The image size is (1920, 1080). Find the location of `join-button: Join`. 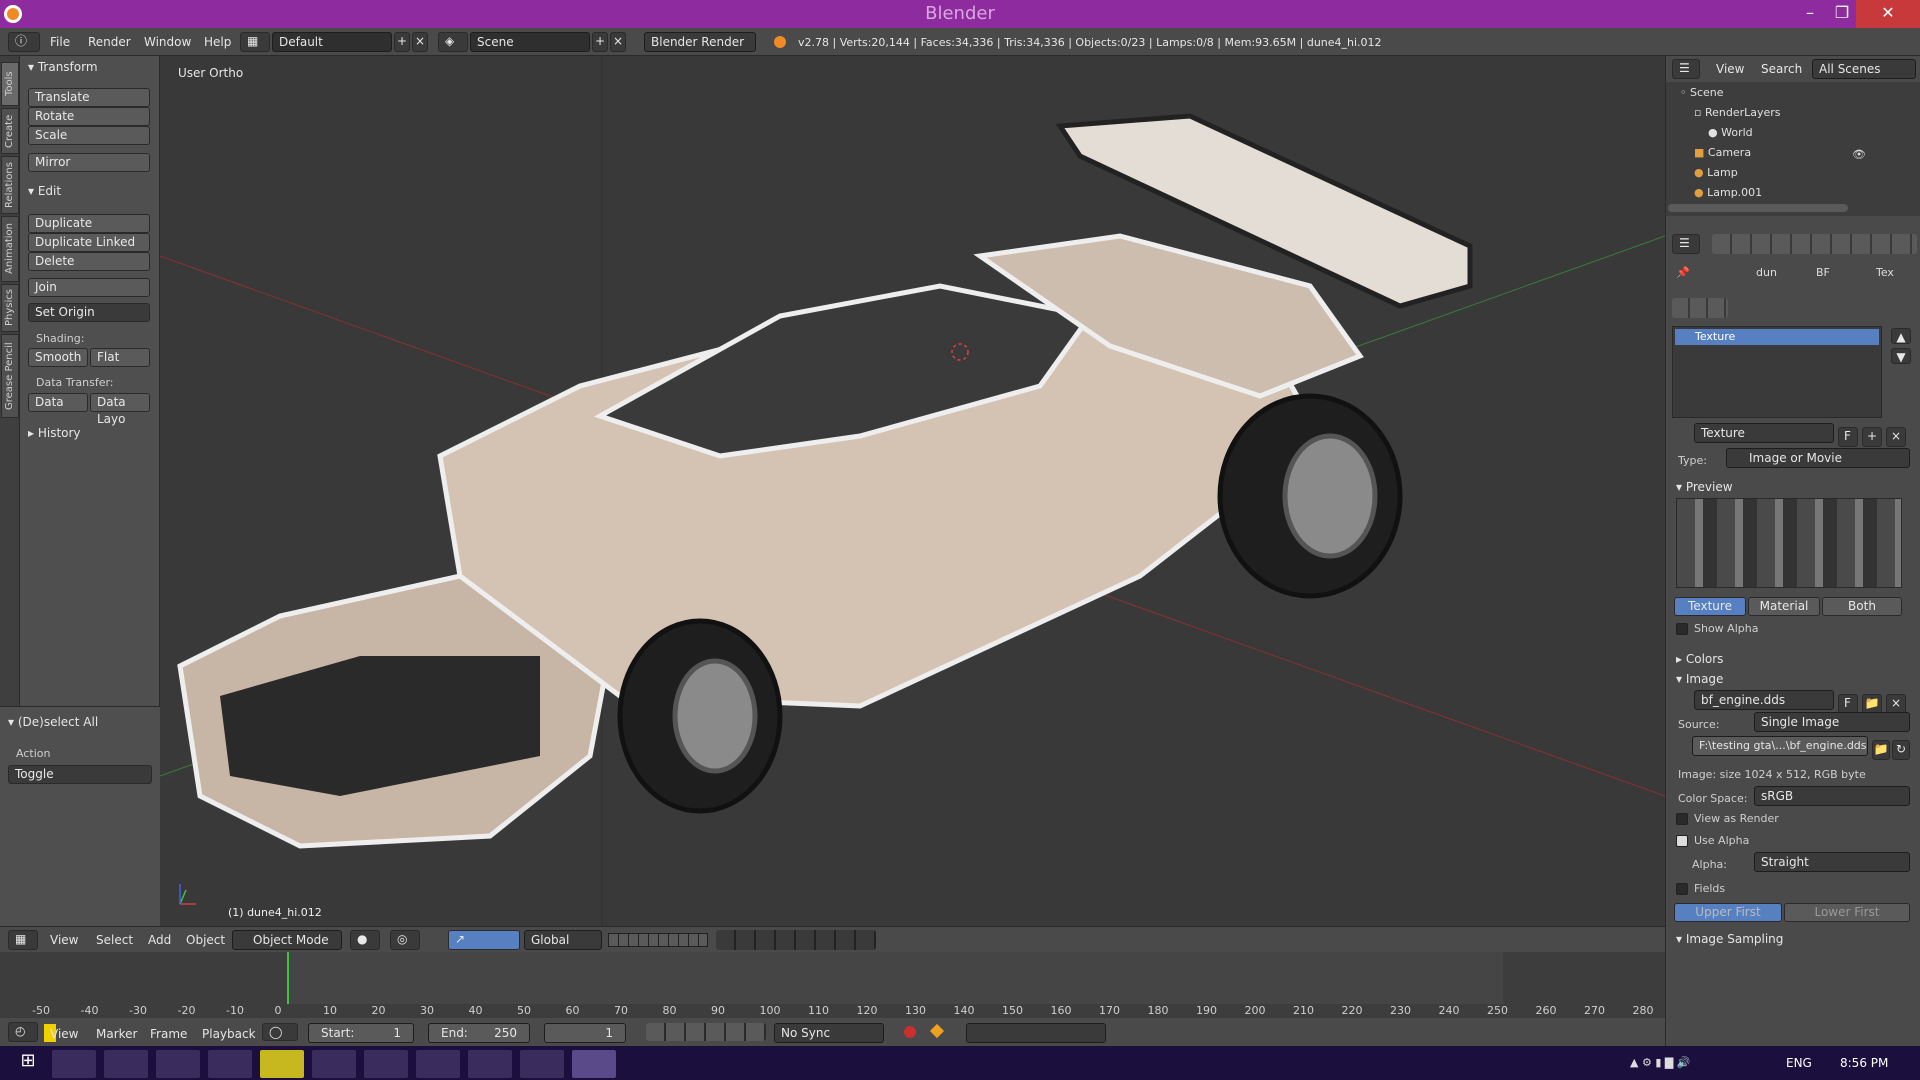

join-button: Join is located at coordinates (89, 287).